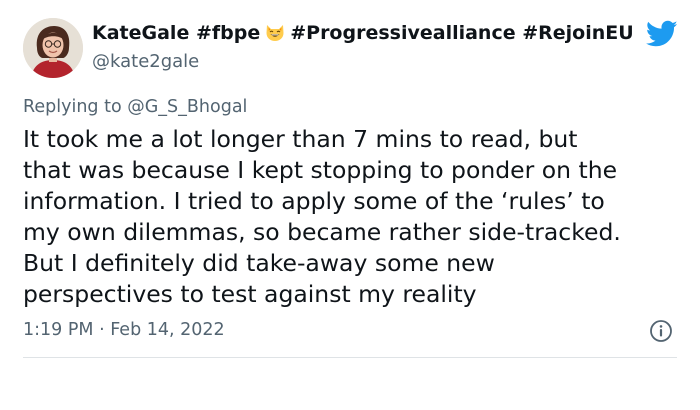 Image resolution: width=700 pixels, height=410 pixels. Describe the element at coordinates (275, 35) in the screenshot. I see `grinning-cat-emoji-icon` at that location.